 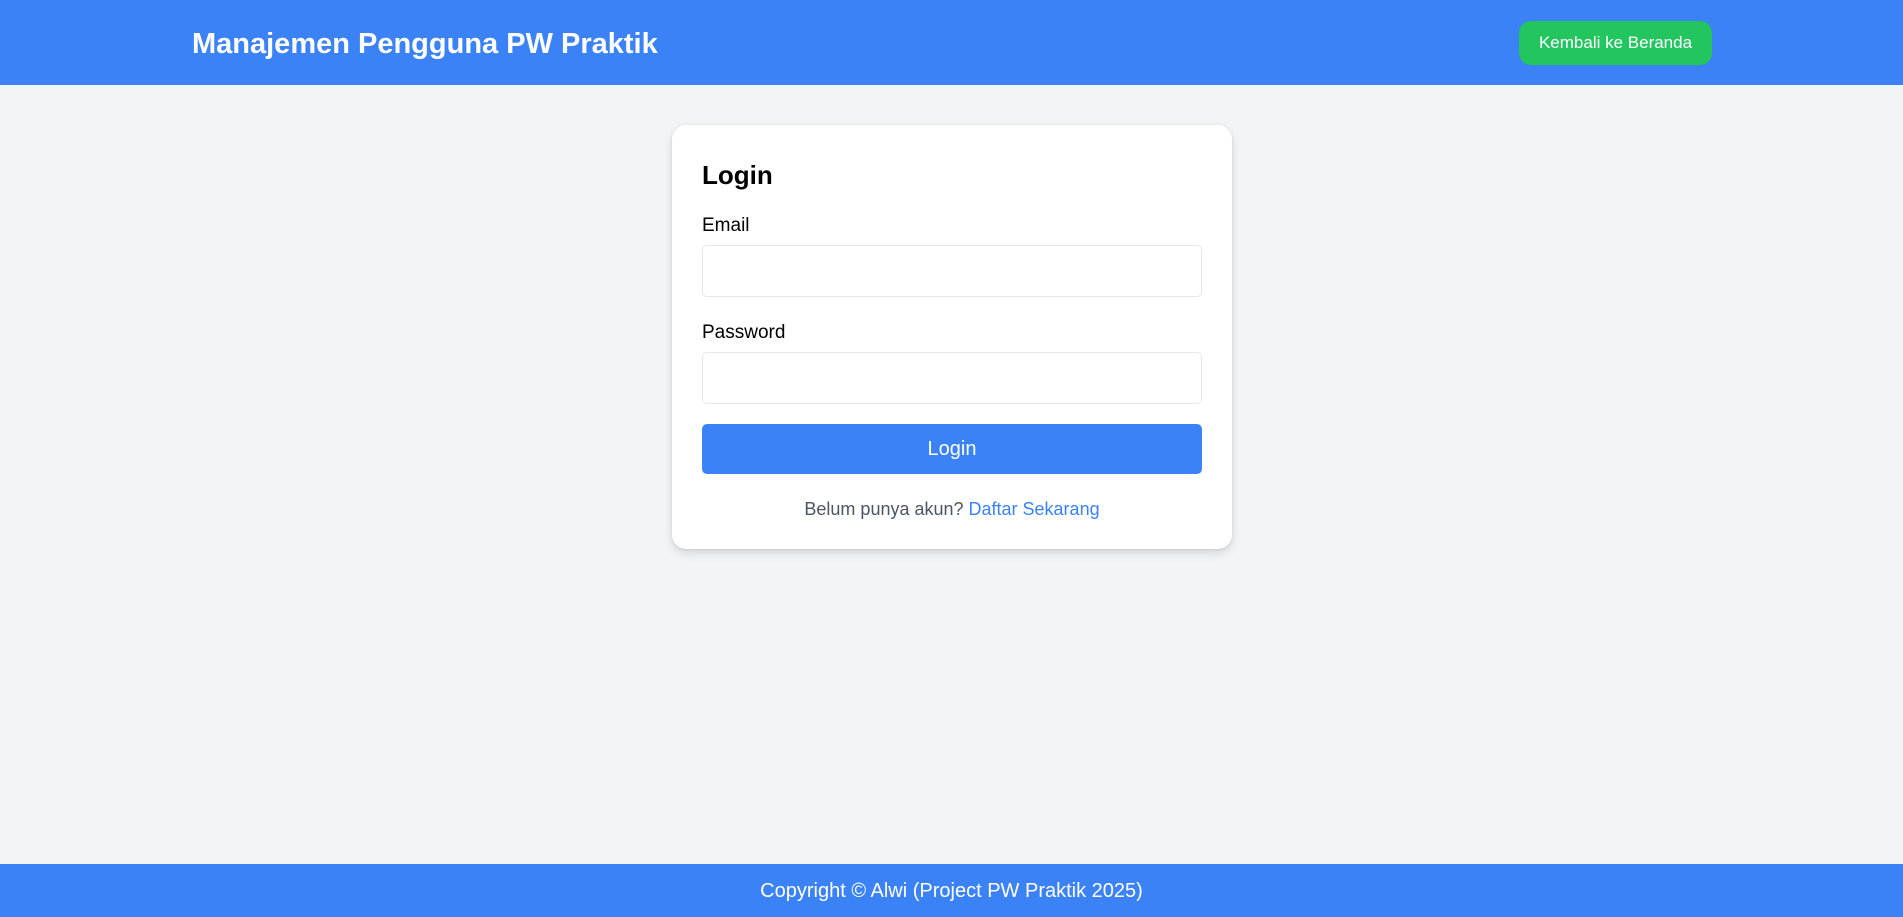 I want to click on email-input, so click(x=952, y=271).